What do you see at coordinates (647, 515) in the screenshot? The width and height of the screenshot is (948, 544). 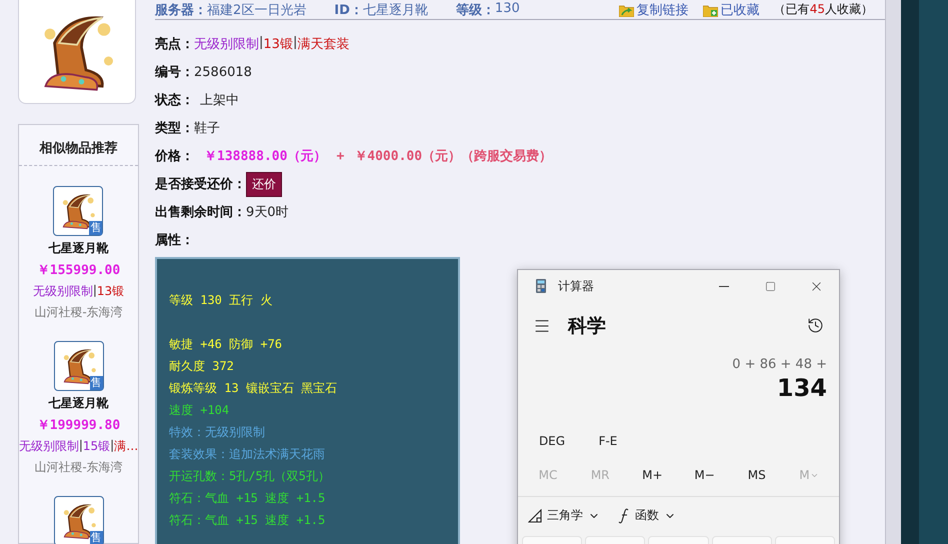 I see `dropdown-button: 函数` at bounding box center [647, 515].